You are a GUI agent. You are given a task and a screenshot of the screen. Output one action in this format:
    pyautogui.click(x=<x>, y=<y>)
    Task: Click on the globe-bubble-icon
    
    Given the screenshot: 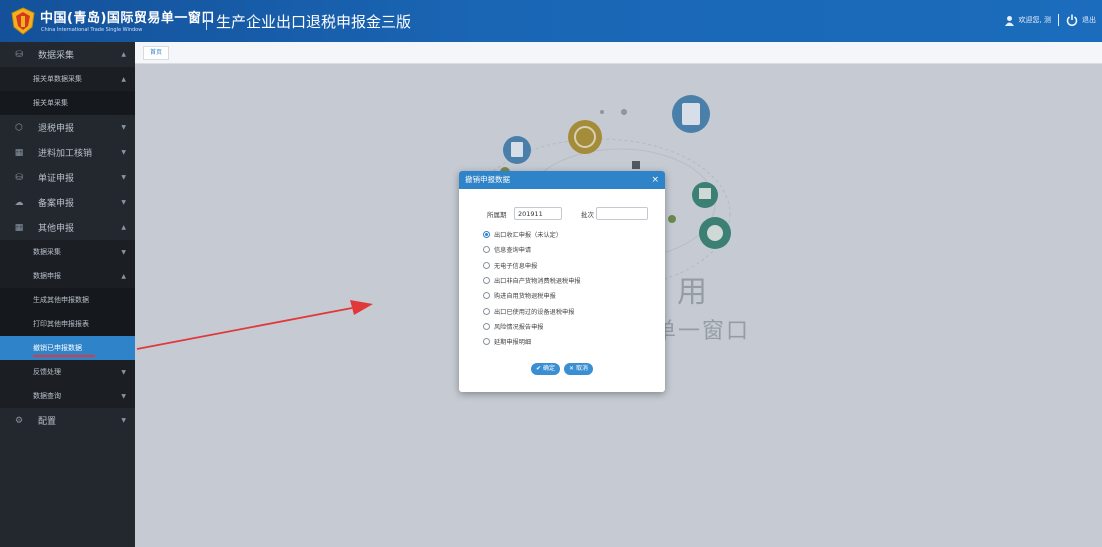 What is the action you would take?
    pyautogui.click(x=585, y=137)
    